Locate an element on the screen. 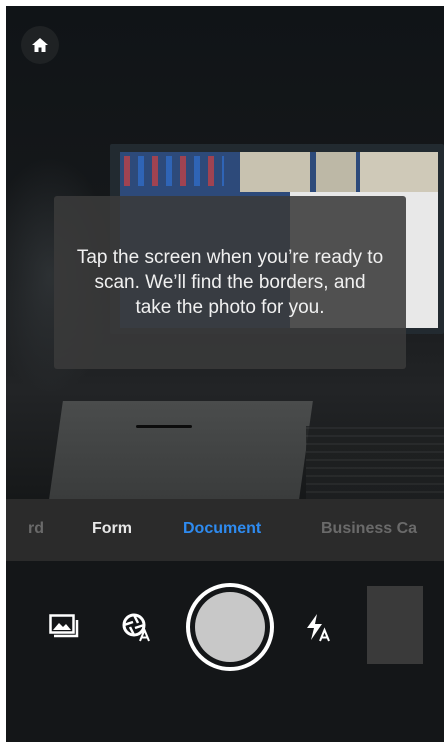 This screenshot has width=448, height=742. home-button is located at coordinates (40, 45).